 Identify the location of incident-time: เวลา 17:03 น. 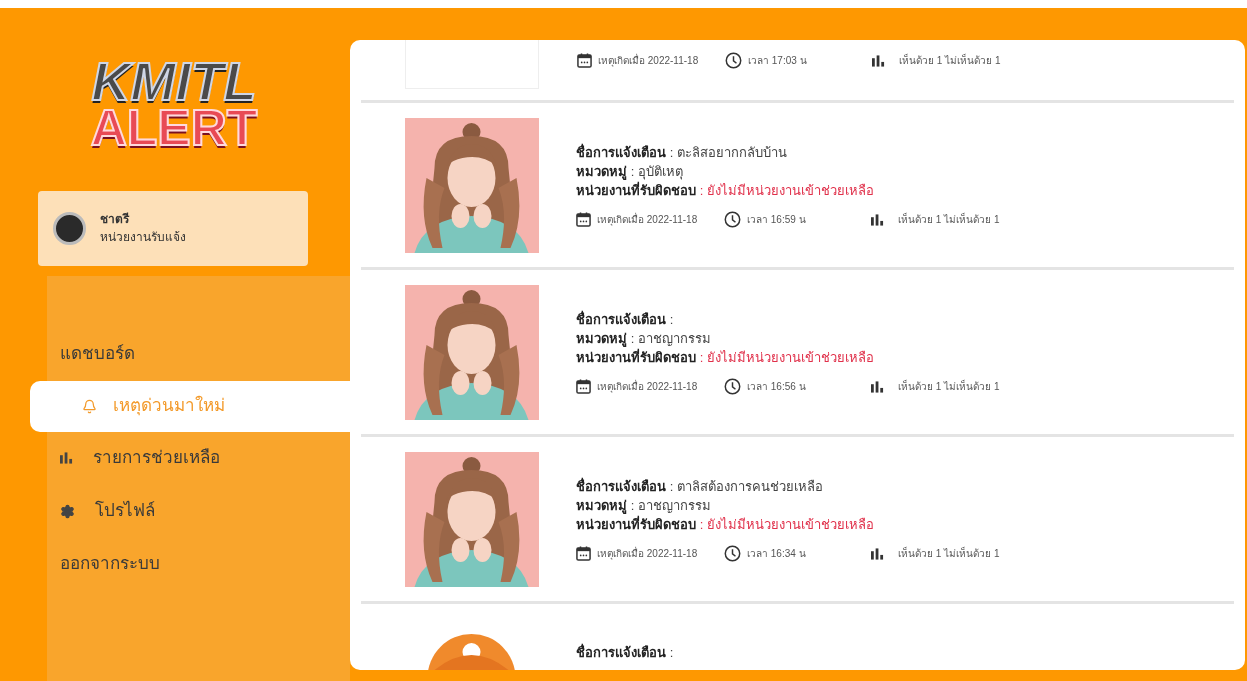
(778, 61).